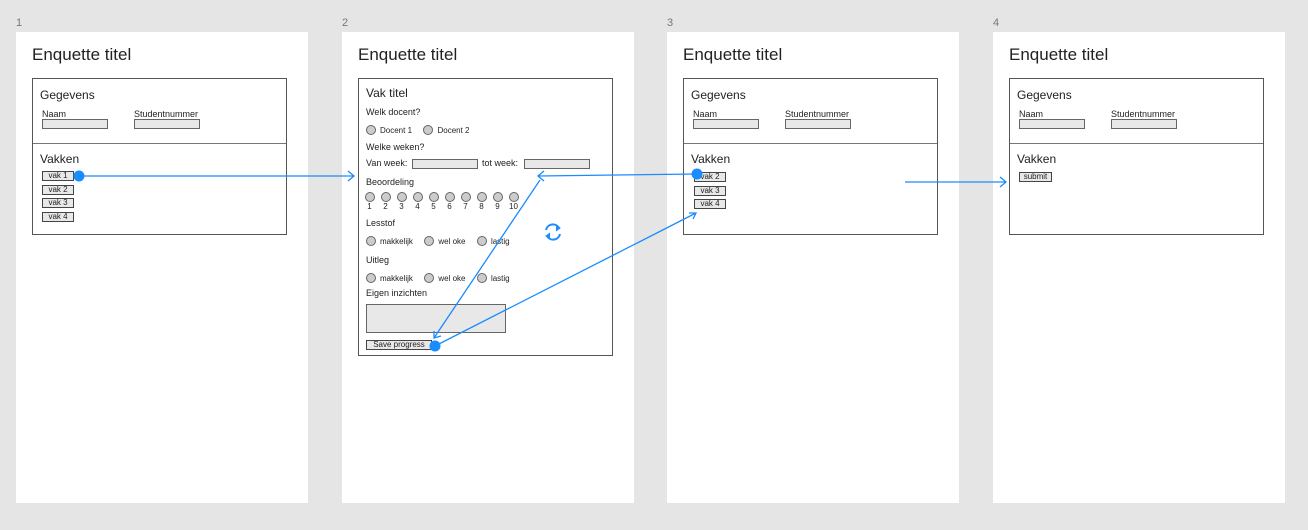  I want to click on radio-uitleg-wel-oke: wel oke, so click(444, 278).